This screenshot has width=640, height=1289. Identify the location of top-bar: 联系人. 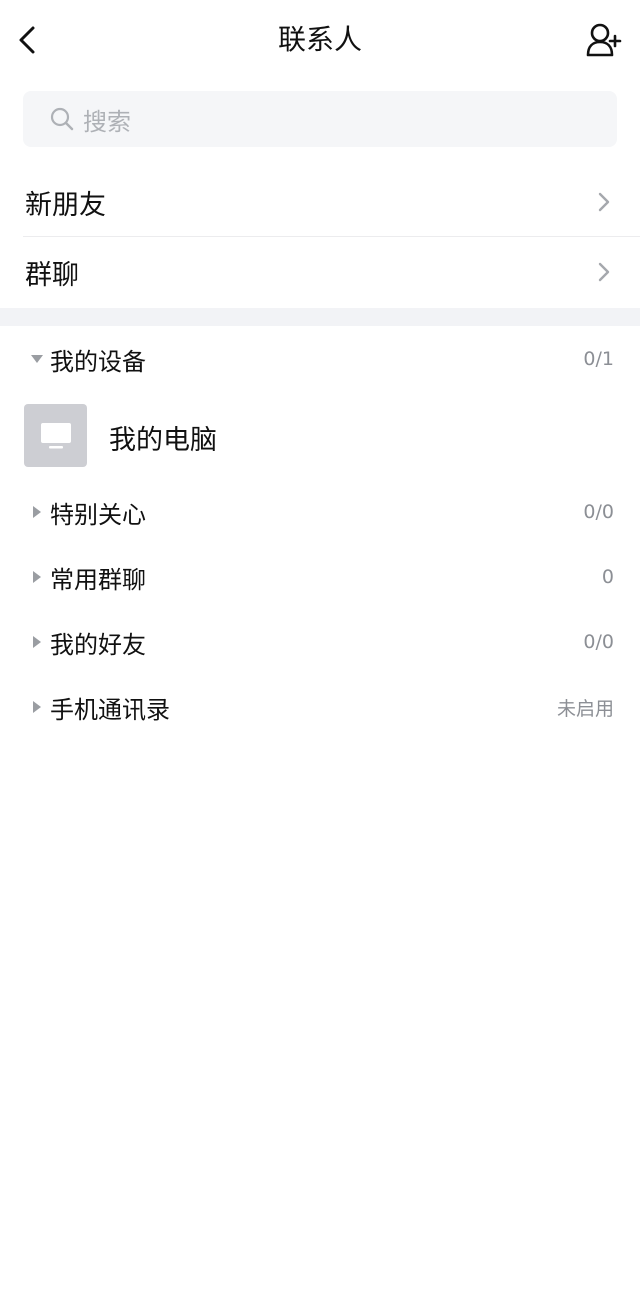
(320, 40).